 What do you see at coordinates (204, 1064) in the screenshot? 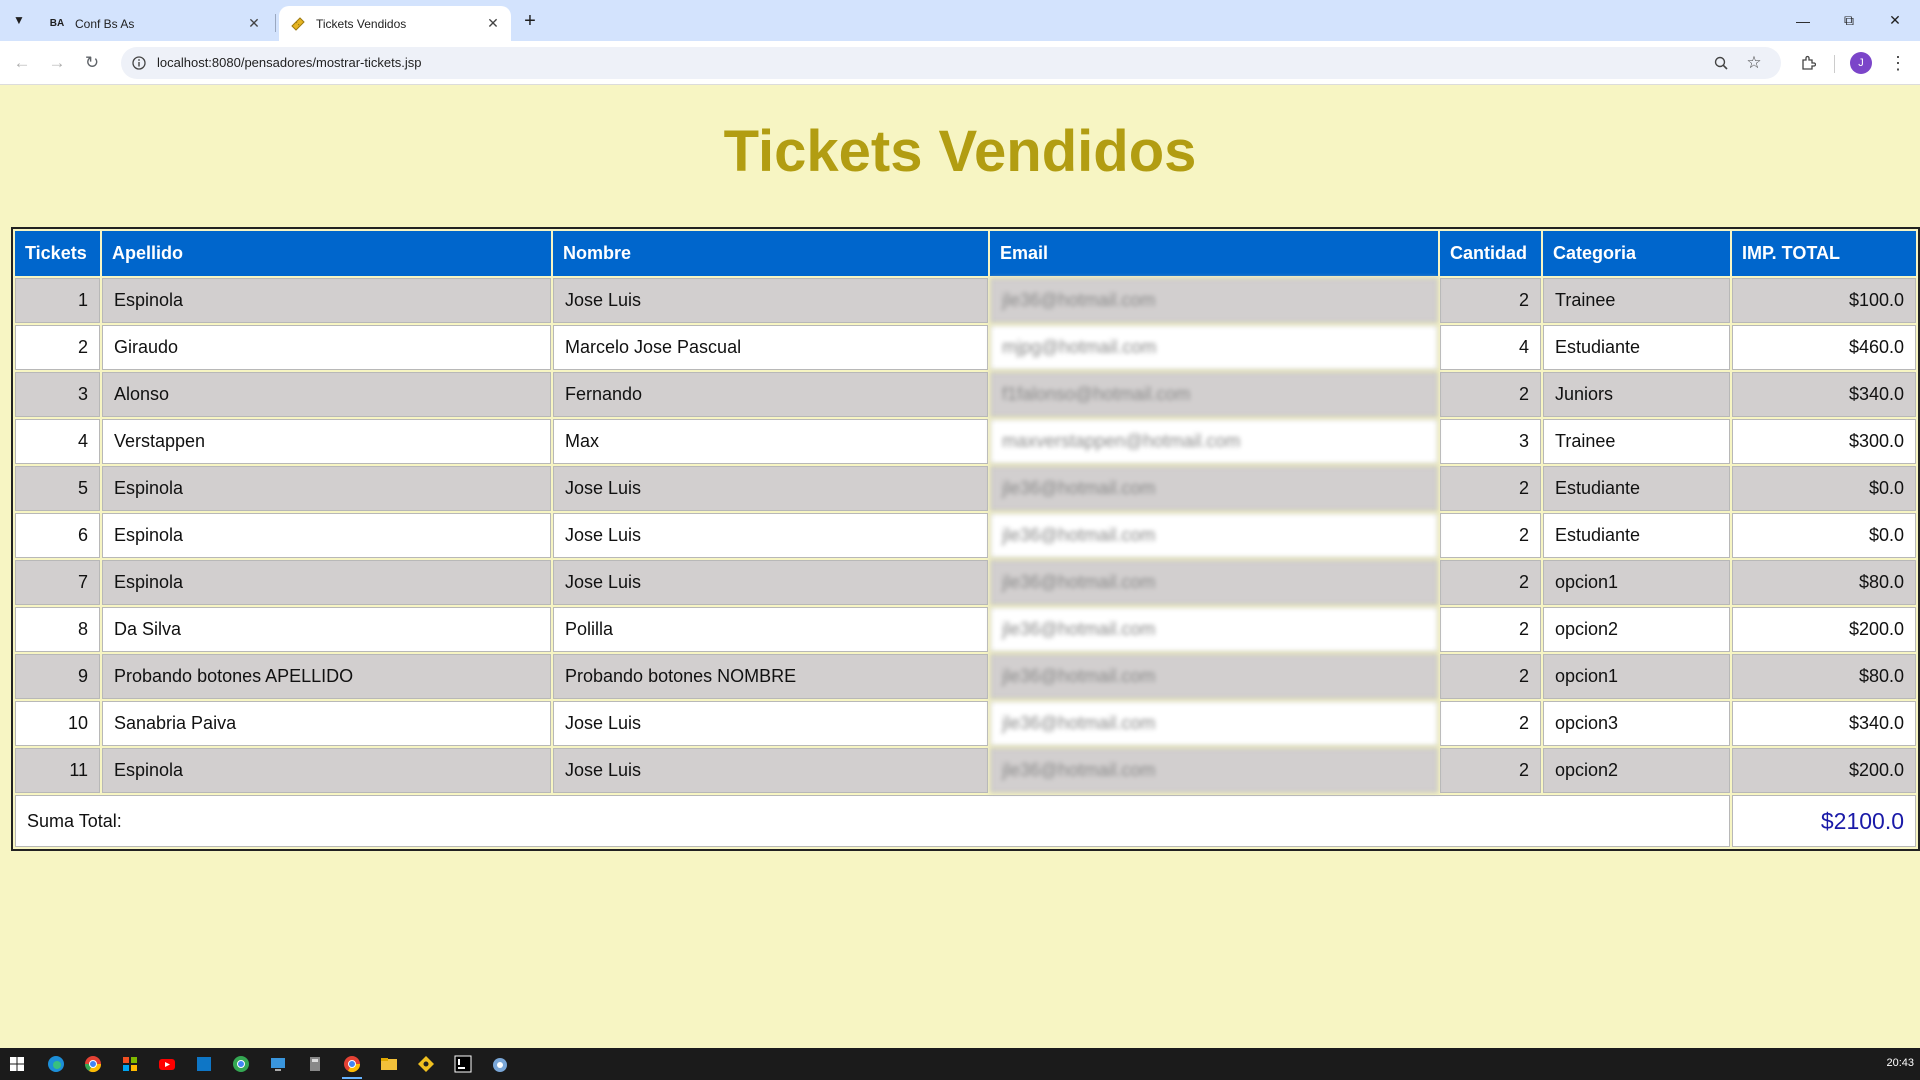
I see `vscode-icon` at bounding box center [204, 1064].